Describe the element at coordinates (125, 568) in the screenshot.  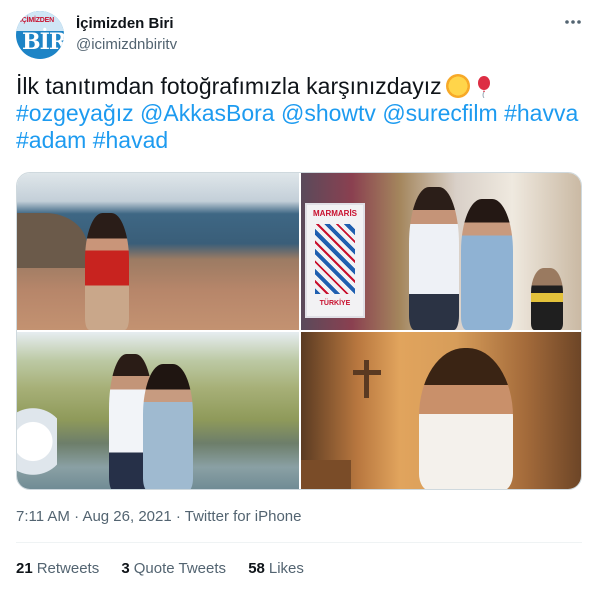
I see `quote-tweets-count: 3` at that location.